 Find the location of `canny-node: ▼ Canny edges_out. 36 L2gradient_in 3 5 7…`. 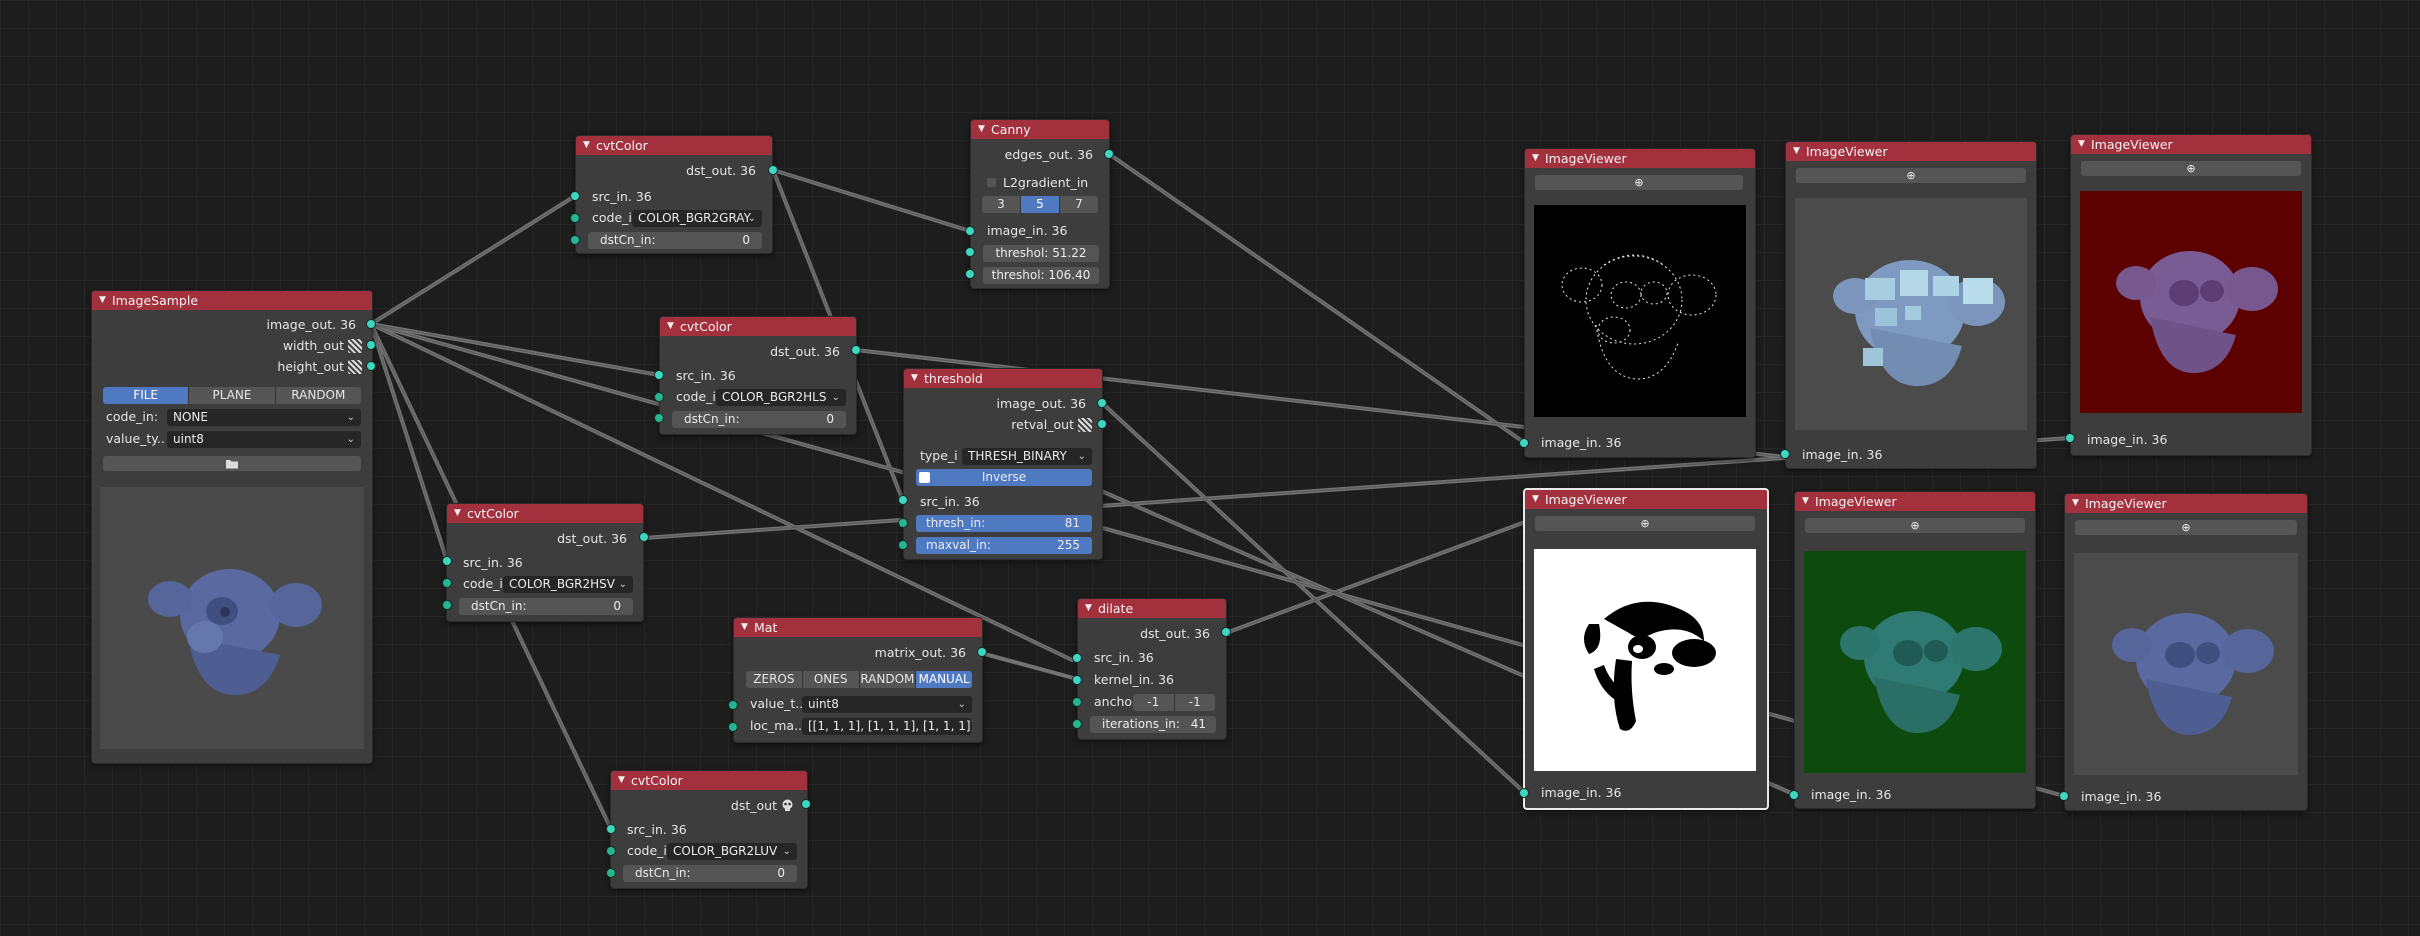

canny-node: ▼ Canny edges_out. 36 L2gradient_in 3 5 7… is located at coordinates (1040, 204).